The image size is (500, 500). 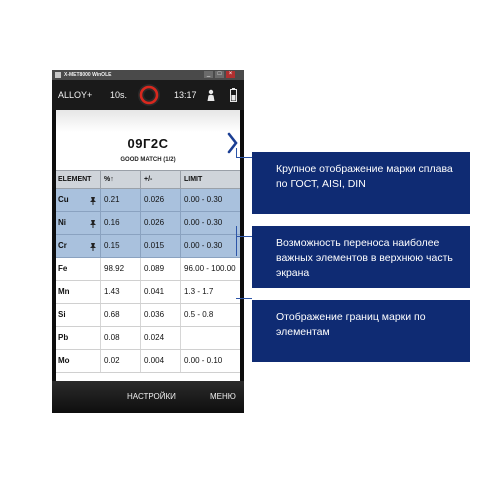 I want to click on grade-name: 09Г2С, so click(x=148, y=143).